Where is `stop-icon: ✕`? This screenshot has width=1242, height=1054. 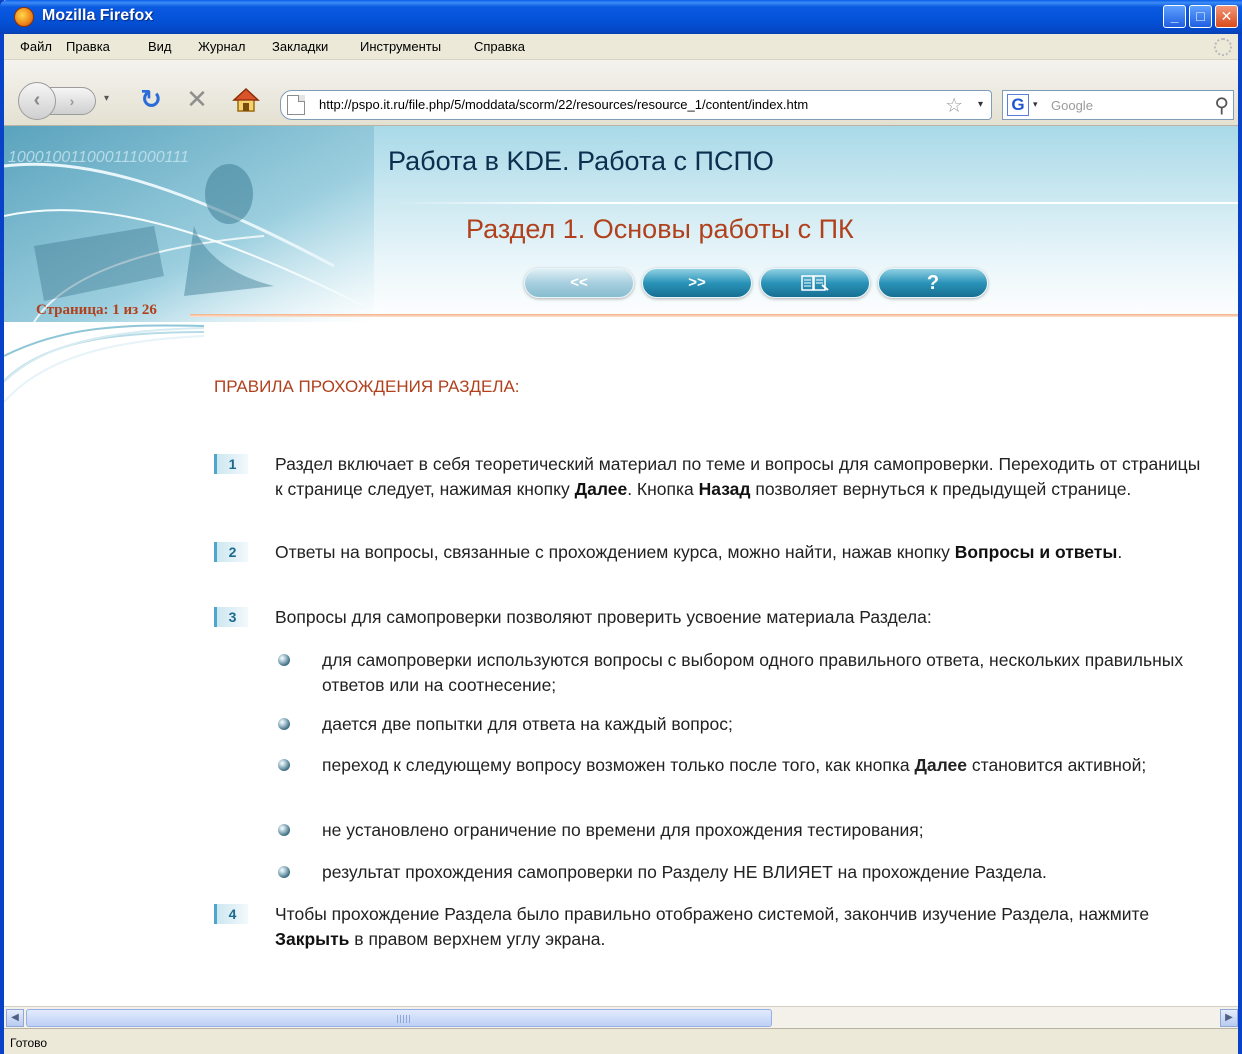
stop-icon: ✕ is located at coordinates (197, 99).